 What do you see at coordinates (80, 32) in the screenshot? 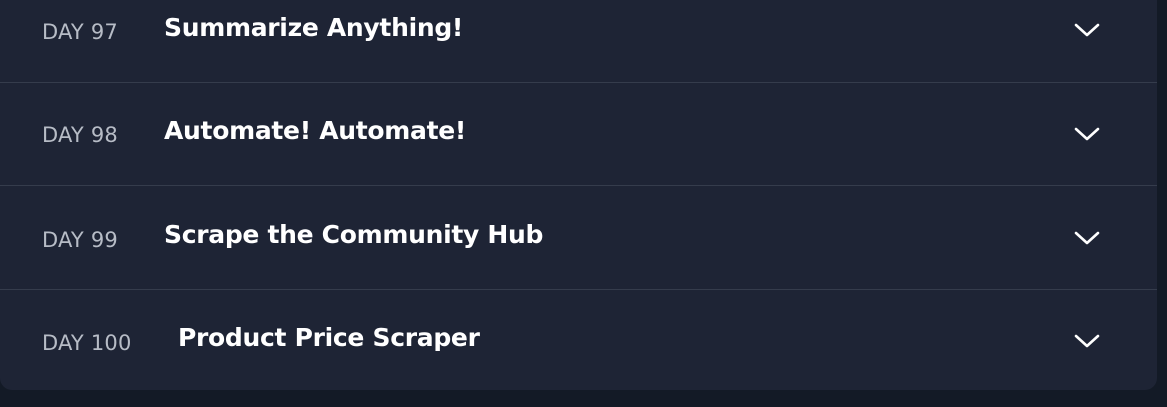
I see `day-label: DAY 97` at bounding box center [80, 32].